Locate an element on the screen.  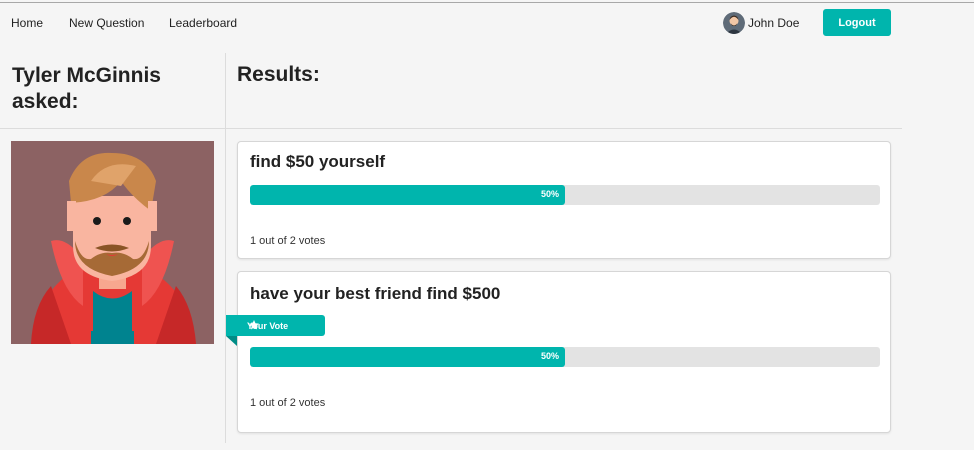
asker-heading: Tyler McGinnis asked: is located at coordinates (86, 88).